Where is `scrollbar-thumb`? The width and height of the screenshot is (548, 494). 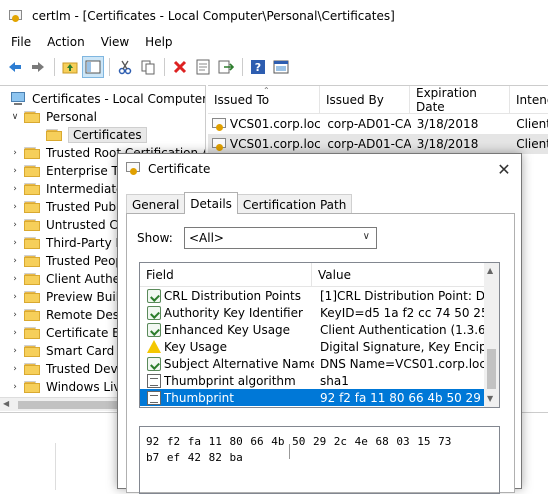 scrollbar-thumb is located at coordinates (491, 369).